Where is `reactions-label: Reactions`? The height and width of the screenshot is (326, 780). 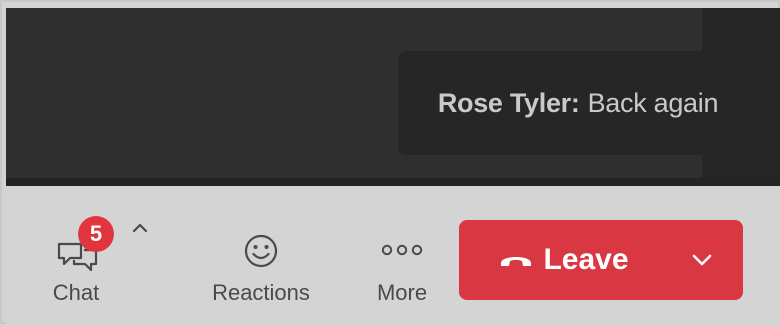
reactions-label: Reactions is located at coordinates (261, 292).